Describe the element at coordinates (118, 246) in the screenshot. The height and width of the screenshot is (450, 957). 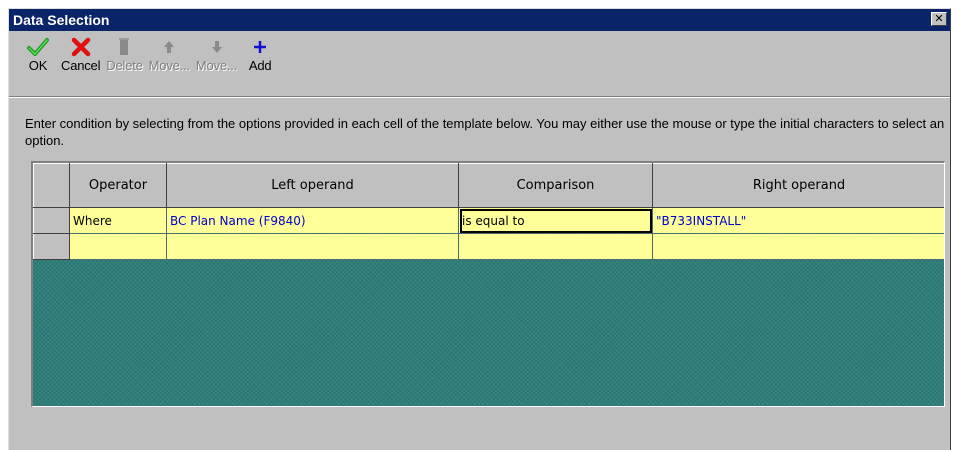
I see `operator-cell` at that location.